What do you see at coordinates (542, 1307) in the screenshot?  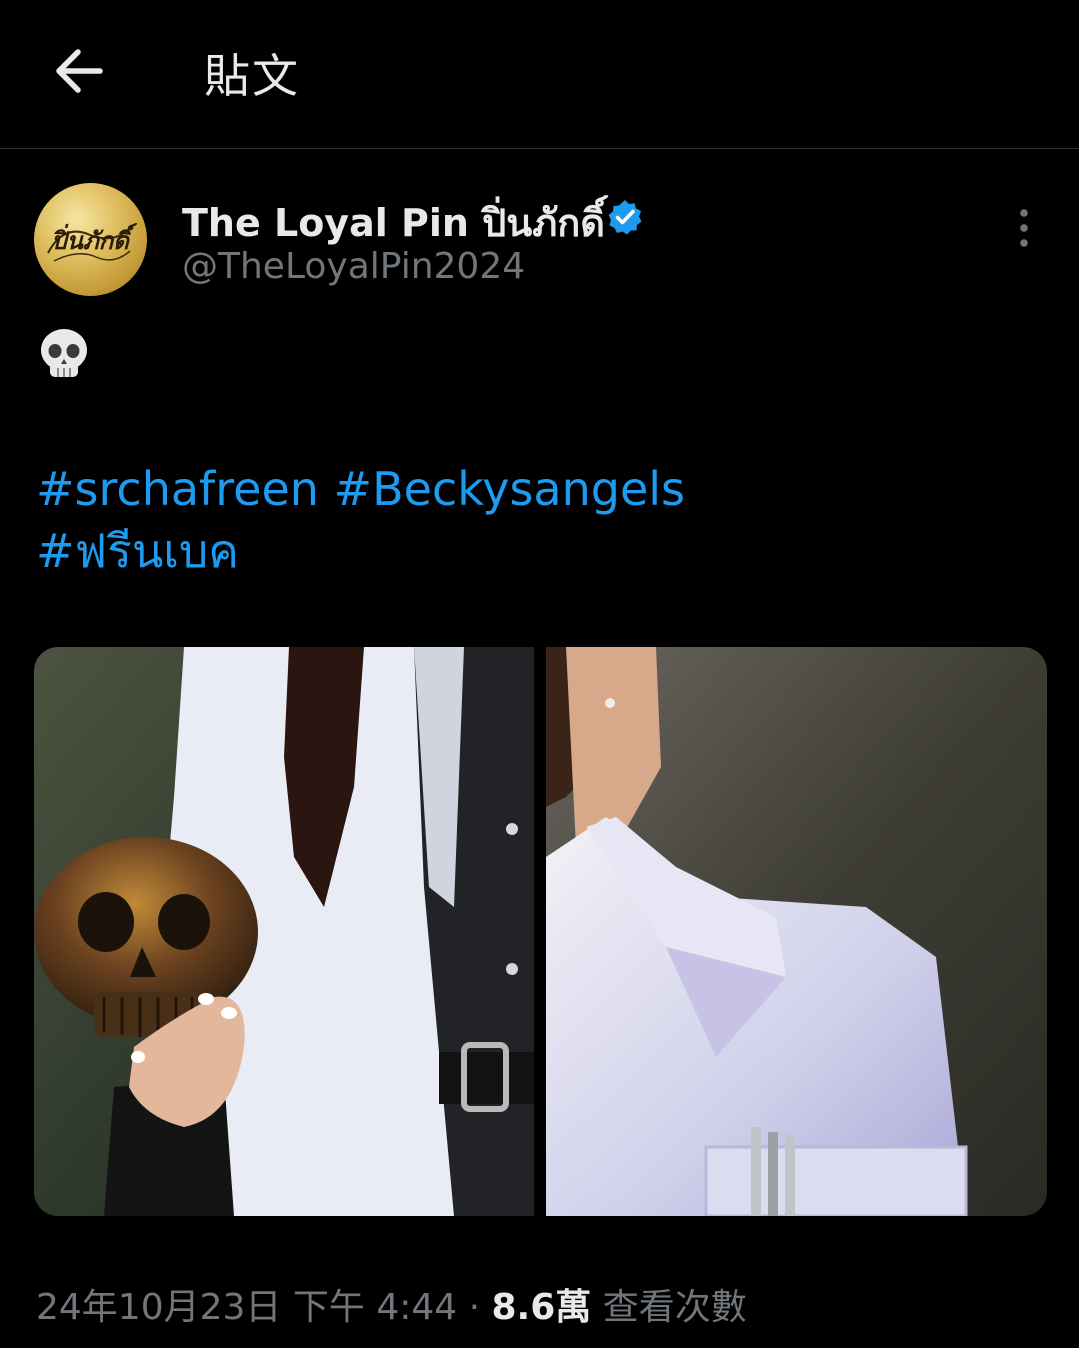 I see `views-count: 8.6萬` at bounding box center [542, 1307].